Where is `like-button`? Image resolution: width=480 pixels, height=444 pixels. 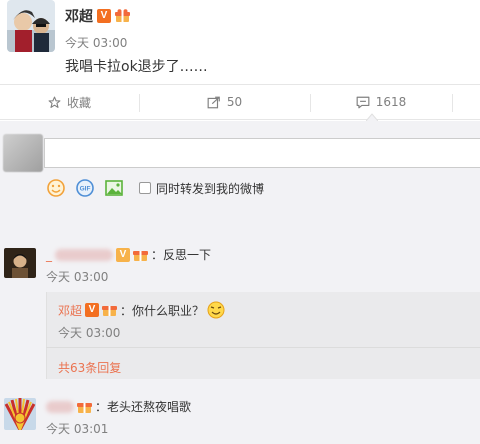
like-button is located at coordinates (466, 102).